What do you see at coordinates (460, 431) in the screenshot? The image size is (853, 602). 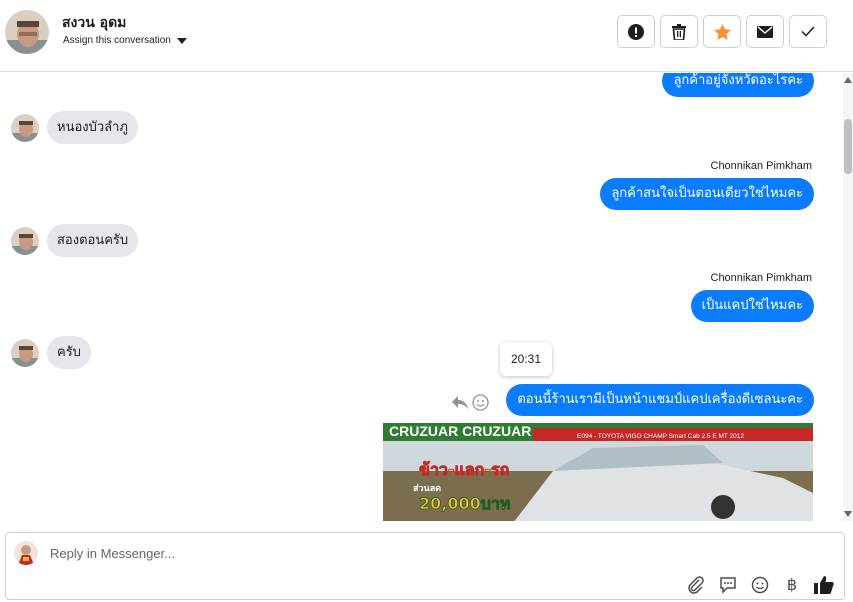 I see `image-banner-text: CRUZUAR CRUZUAR` at bounding box center [460, 431].